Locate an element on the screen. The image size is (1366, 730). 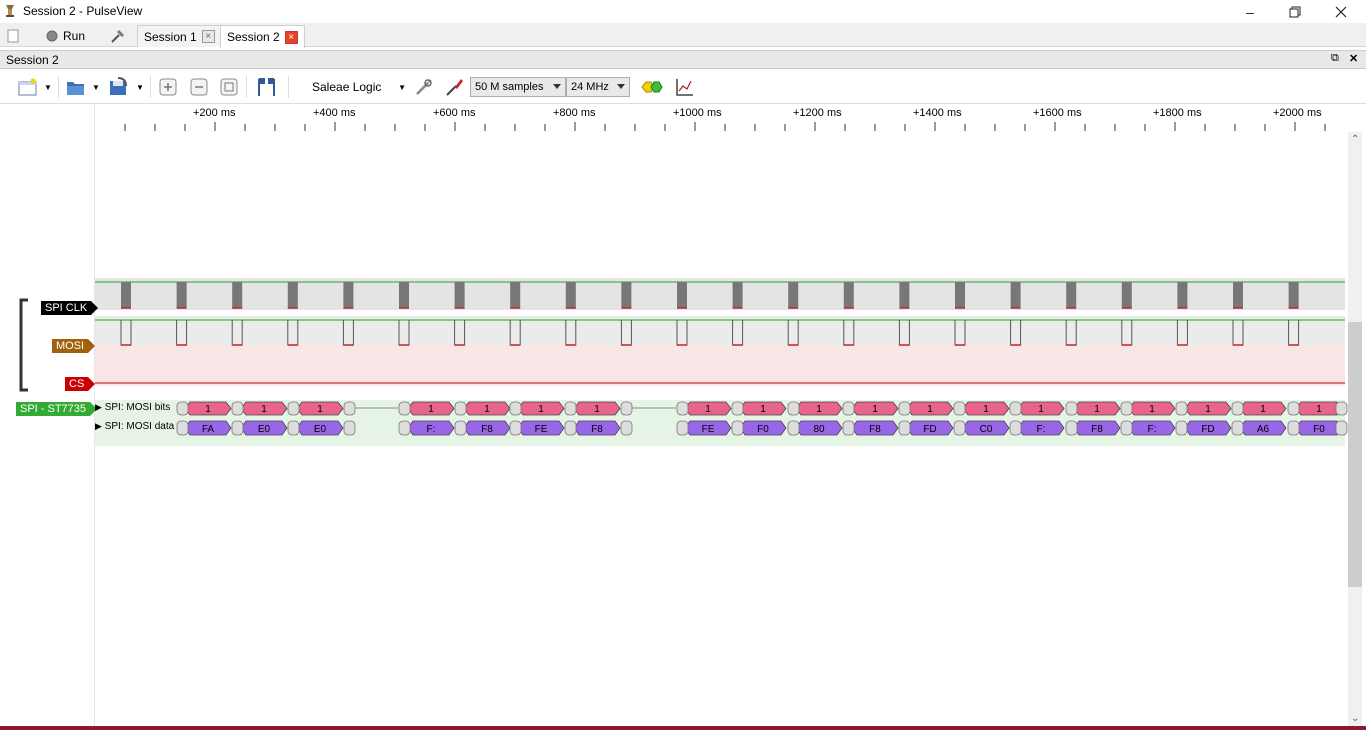
new-view-dropdown: ▼ is located at coordinates (48, 87).